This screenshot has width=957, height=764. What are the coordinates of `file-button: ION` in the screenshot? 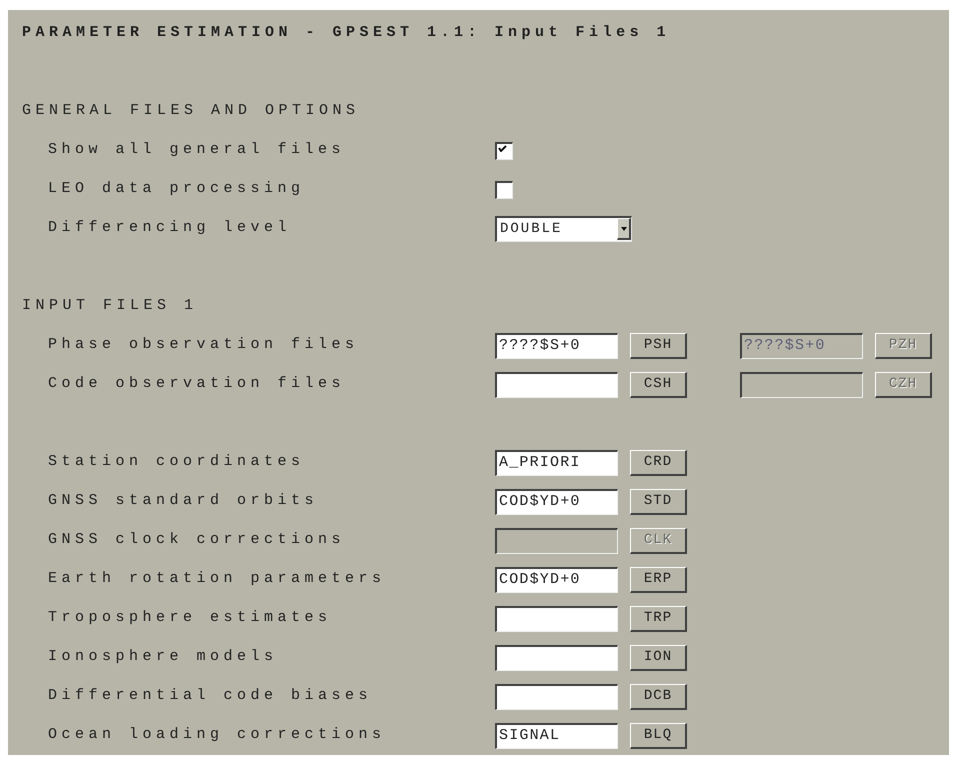 It's located at (658, 657).